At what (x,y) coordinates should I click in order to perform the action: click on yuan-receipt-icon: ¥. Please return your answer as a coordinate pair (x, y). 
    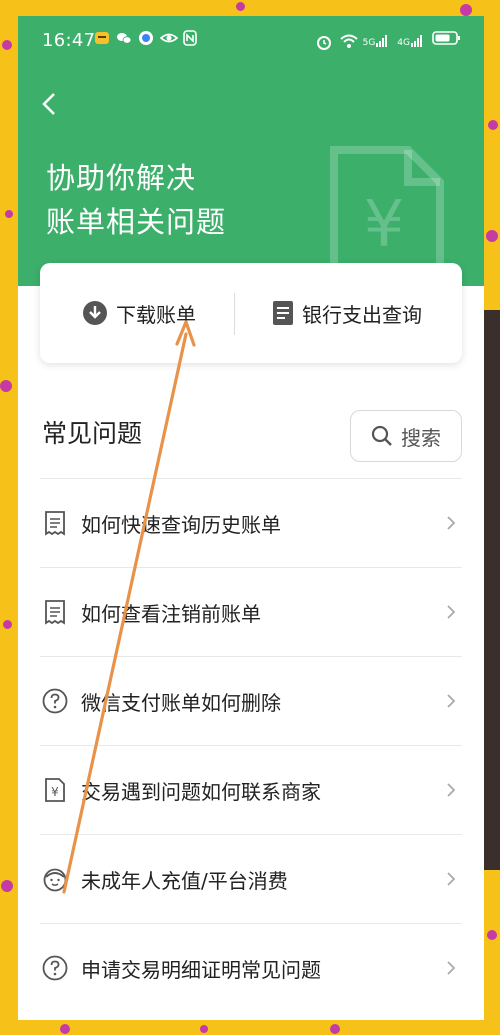
    Looking at the image, I should click on (55, 790).